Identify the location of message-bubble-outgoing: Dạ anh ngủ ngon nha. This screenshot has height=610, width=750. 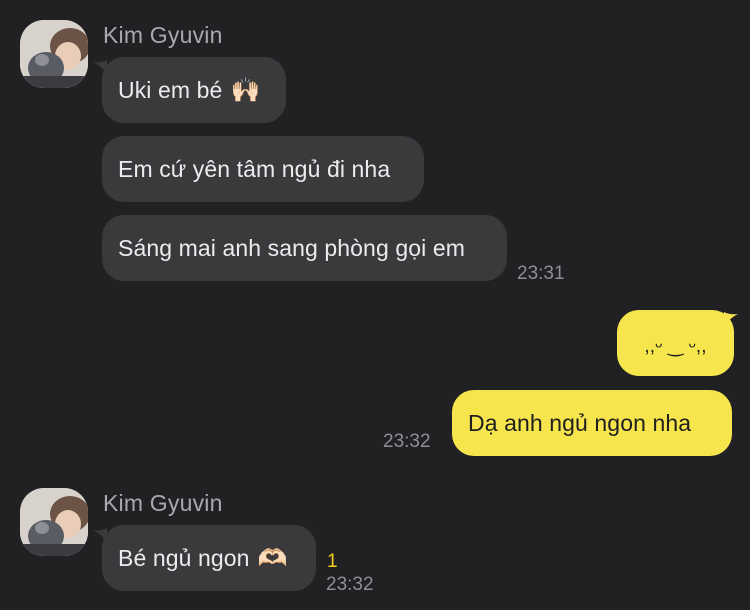
(592, 423).